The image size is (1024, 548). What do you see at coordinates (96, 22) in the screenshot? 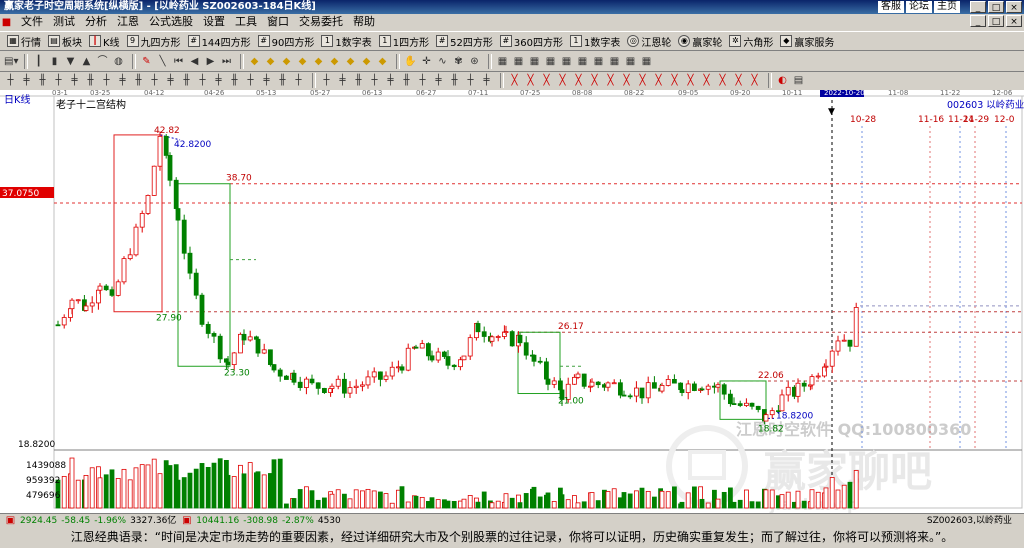
I see `menu-analysis: 分析` at bounding box center [96, 22].